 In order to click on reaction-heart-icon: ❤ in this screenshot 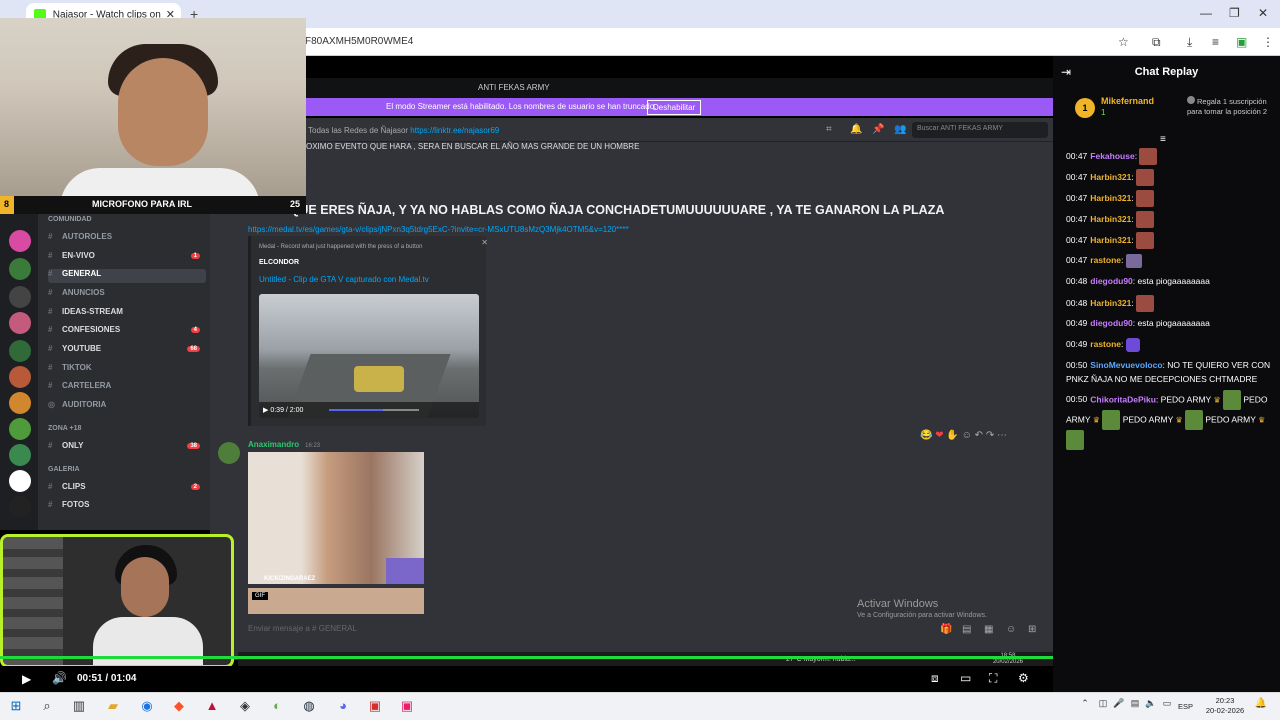, I will do `click(939, 435)`.